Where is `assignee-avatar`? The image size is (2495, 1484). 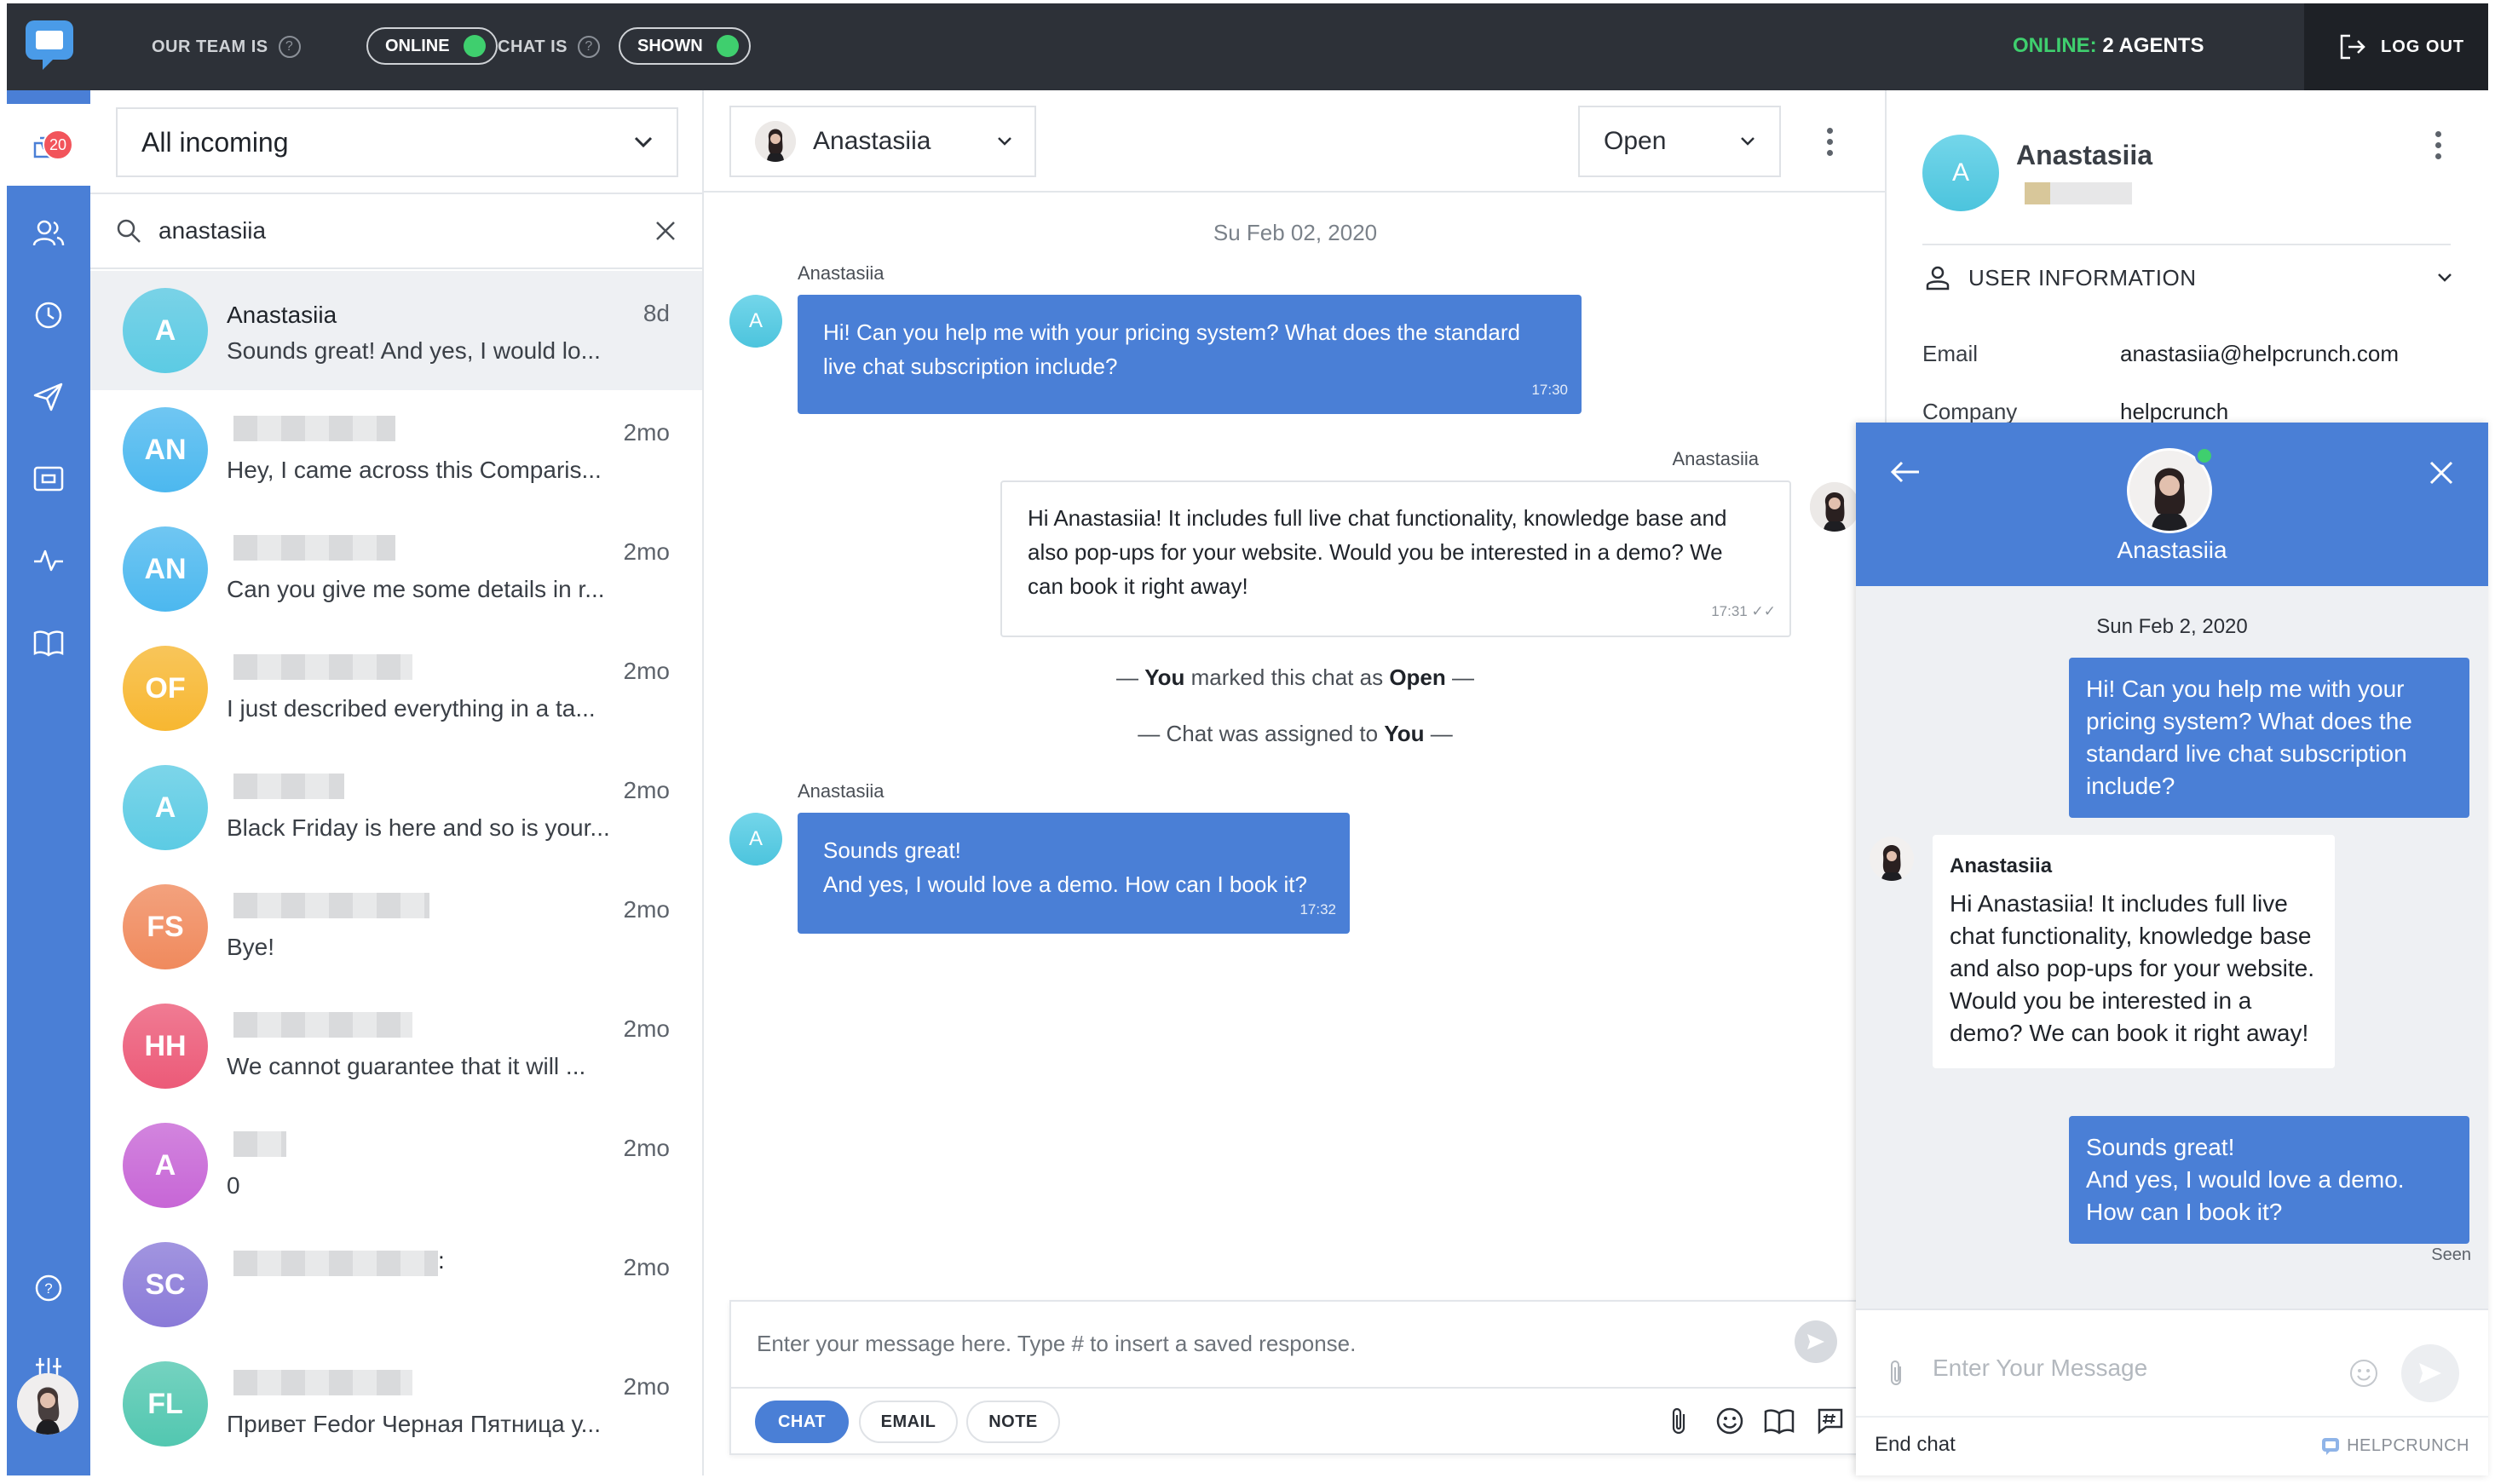 assignee-avatar is located at coordinates (775, 141).